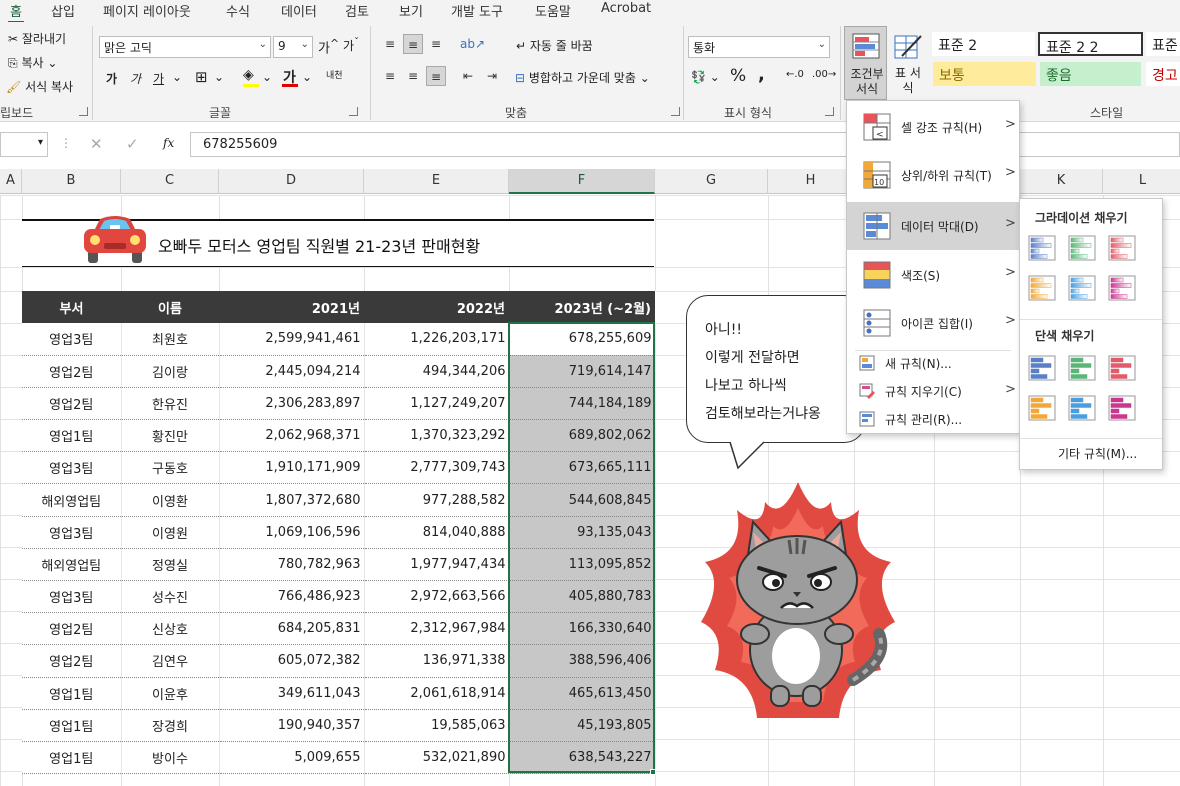  Describe the element at coordinates (468, 76) in the screenshot. I see `decrease-indent-icon: ⇤` at that location.